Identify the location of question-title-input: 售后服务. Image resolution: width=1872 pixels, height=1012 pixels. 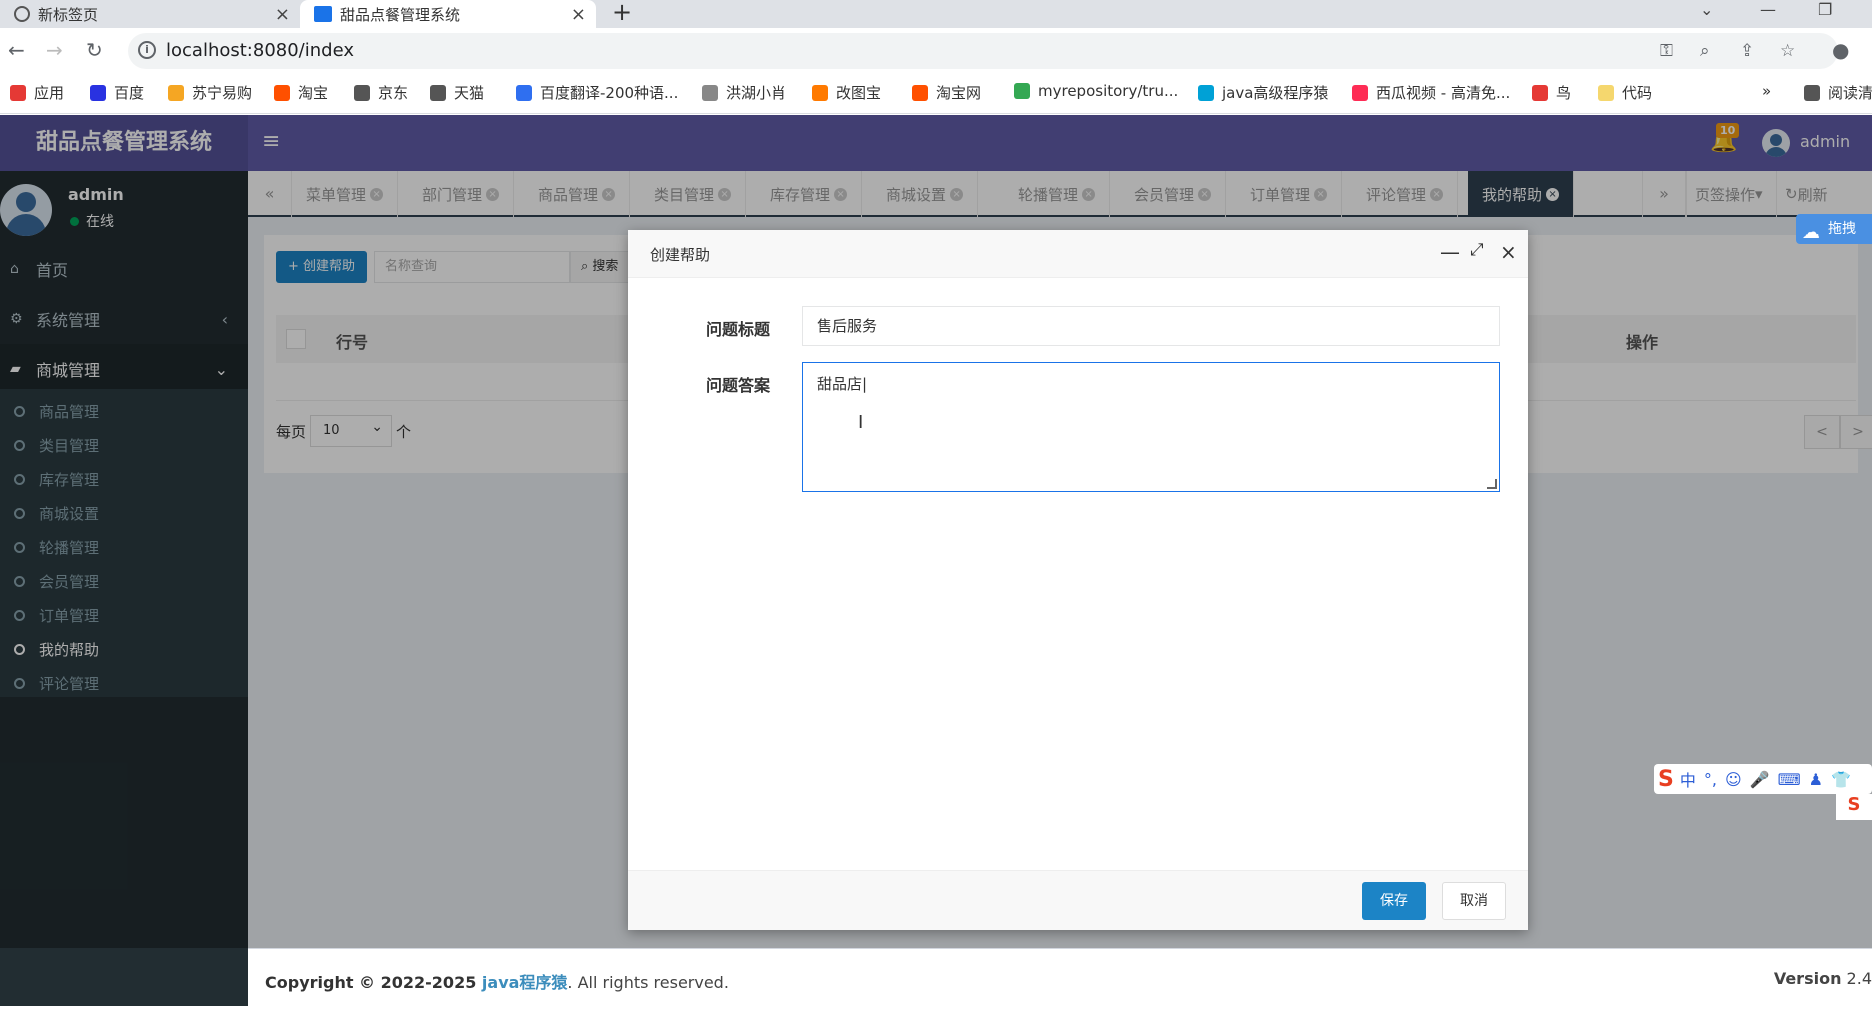
(1151, 326).